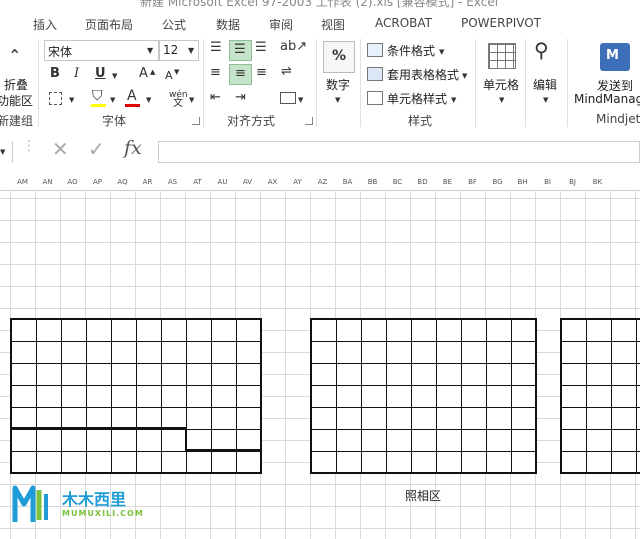  What do you see at coordinates (247, 182) in the screenshot?
I see `column-header: AV` at bounding box center [247, 182].